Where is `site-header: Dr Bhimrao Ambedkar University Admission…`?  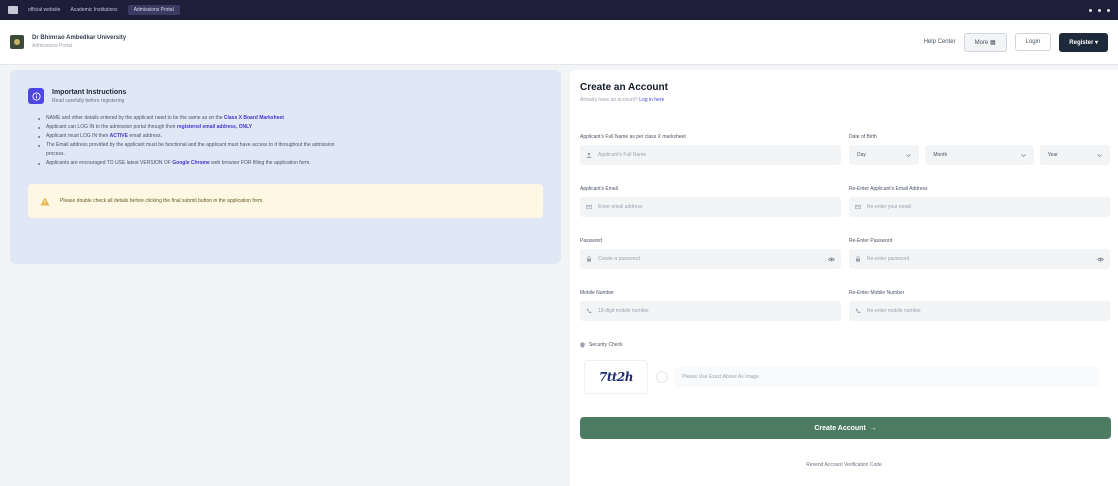
site-header: Dr Bhimrao Ambedkar University Admission… is located at coordinates (559, 42).